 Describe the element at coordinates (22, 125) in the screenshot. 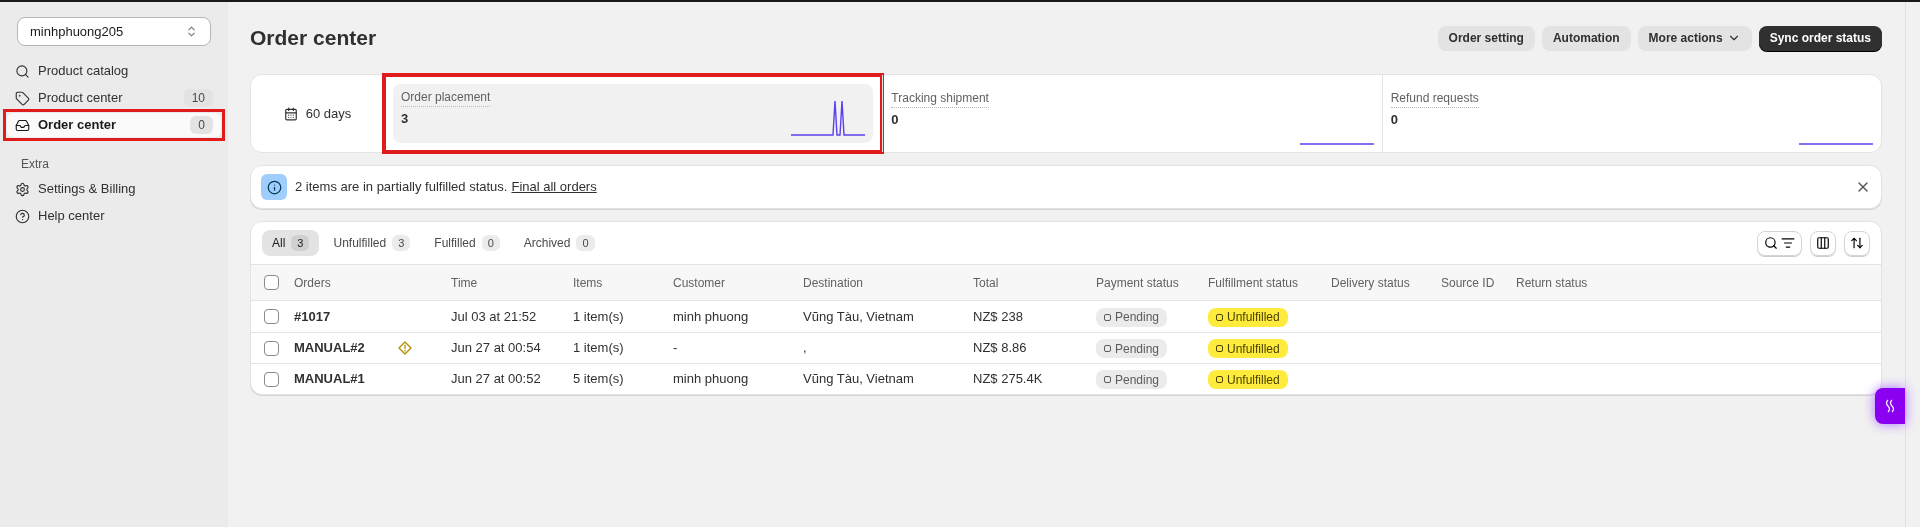

I see `inbox-icon` at that location.